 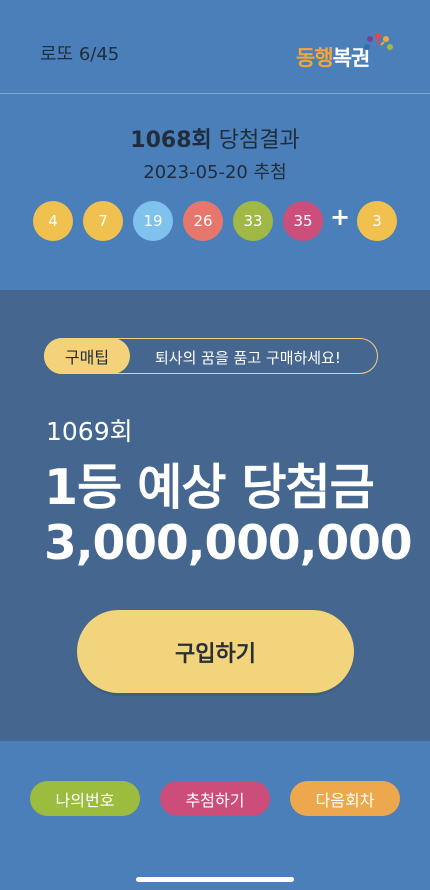 I want to click on tip-badge: 구매팁, so click(x=87, y=356).